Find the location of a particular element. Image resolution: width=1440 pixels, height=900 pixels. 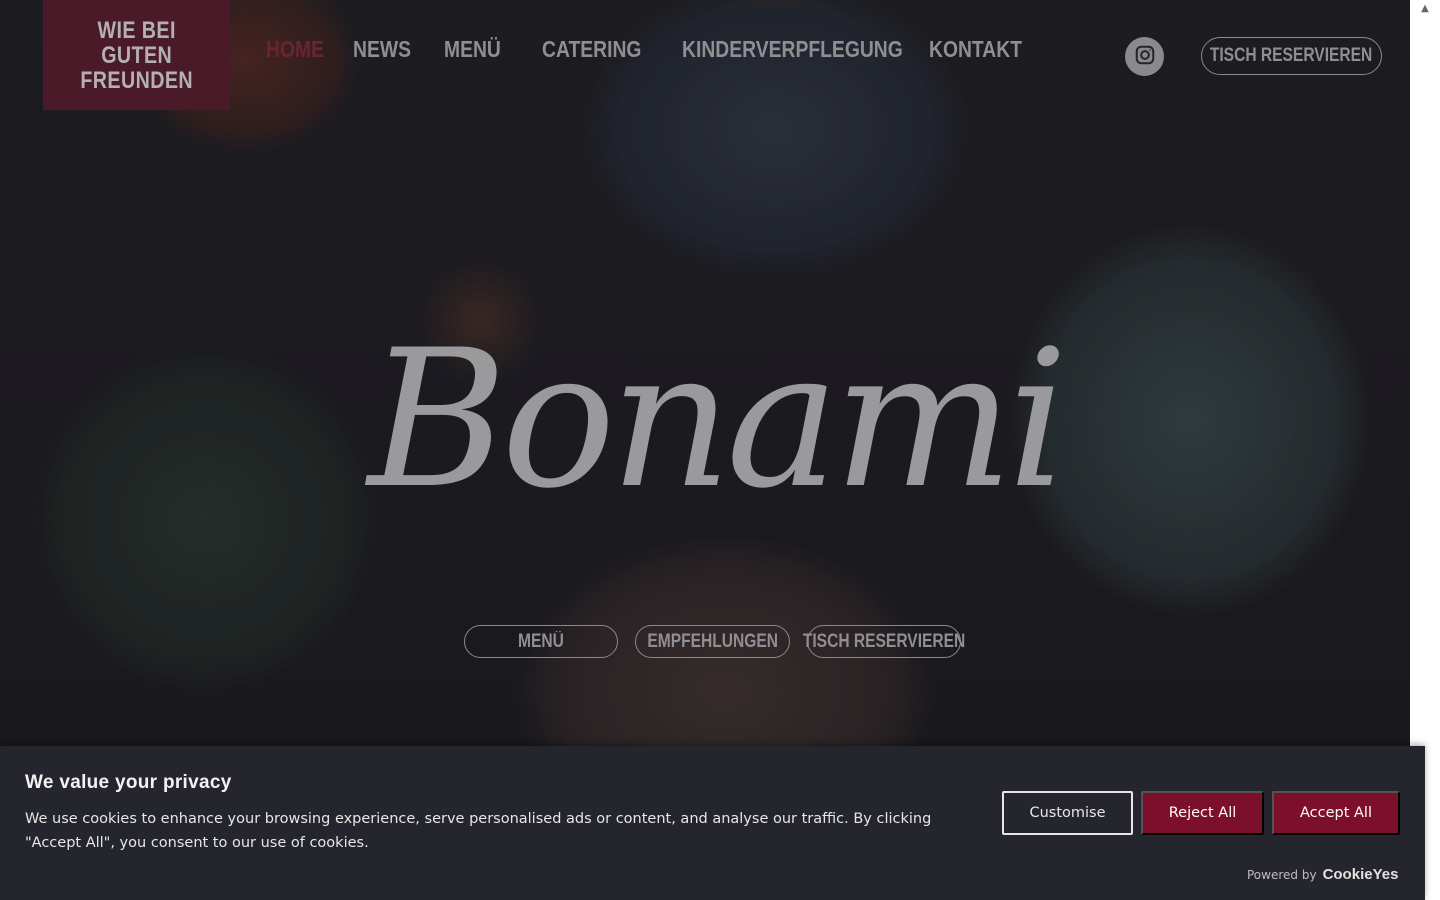

cookie-powered-by: Powered by CookieYes is located at coordinates (1322, 874).